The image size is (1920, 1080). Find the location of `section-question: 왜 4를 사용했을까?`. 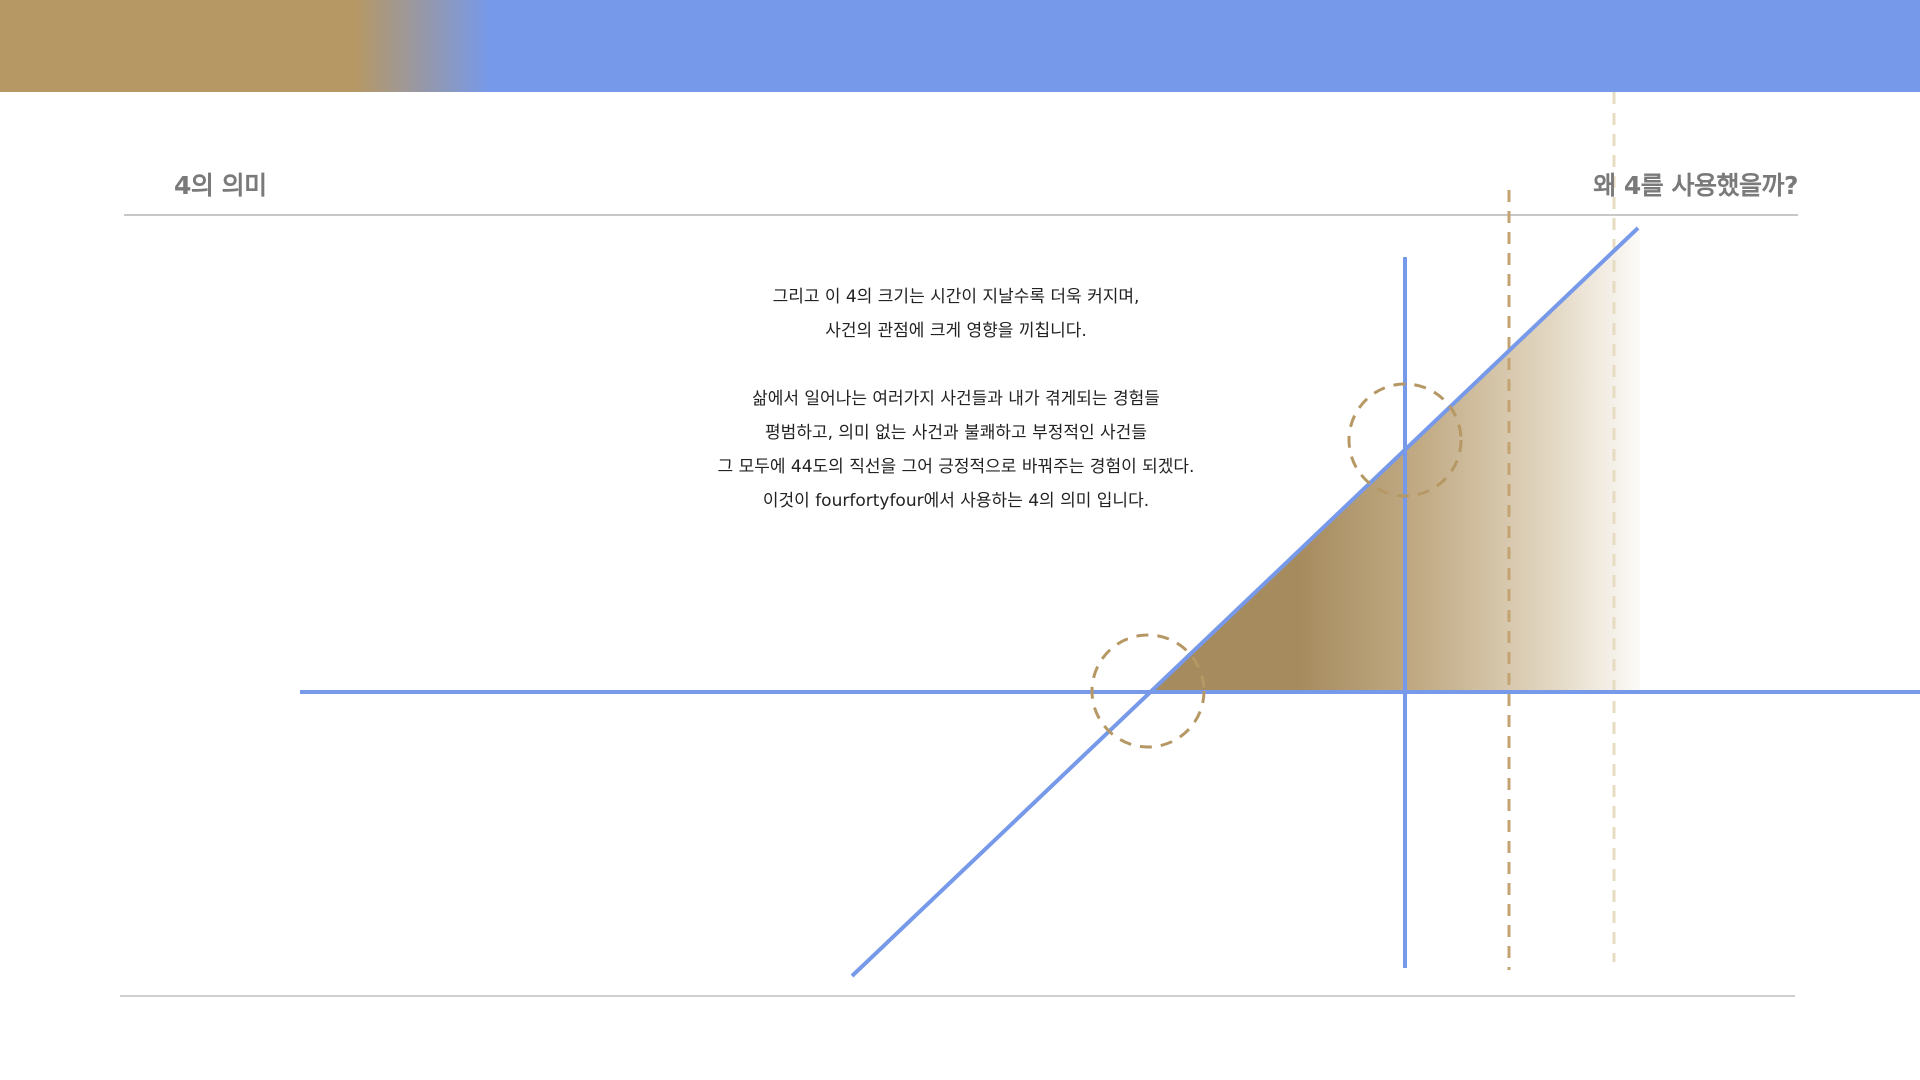

section-question: 왜 4를 사용했을까? is located at coordinates (1695, 185).